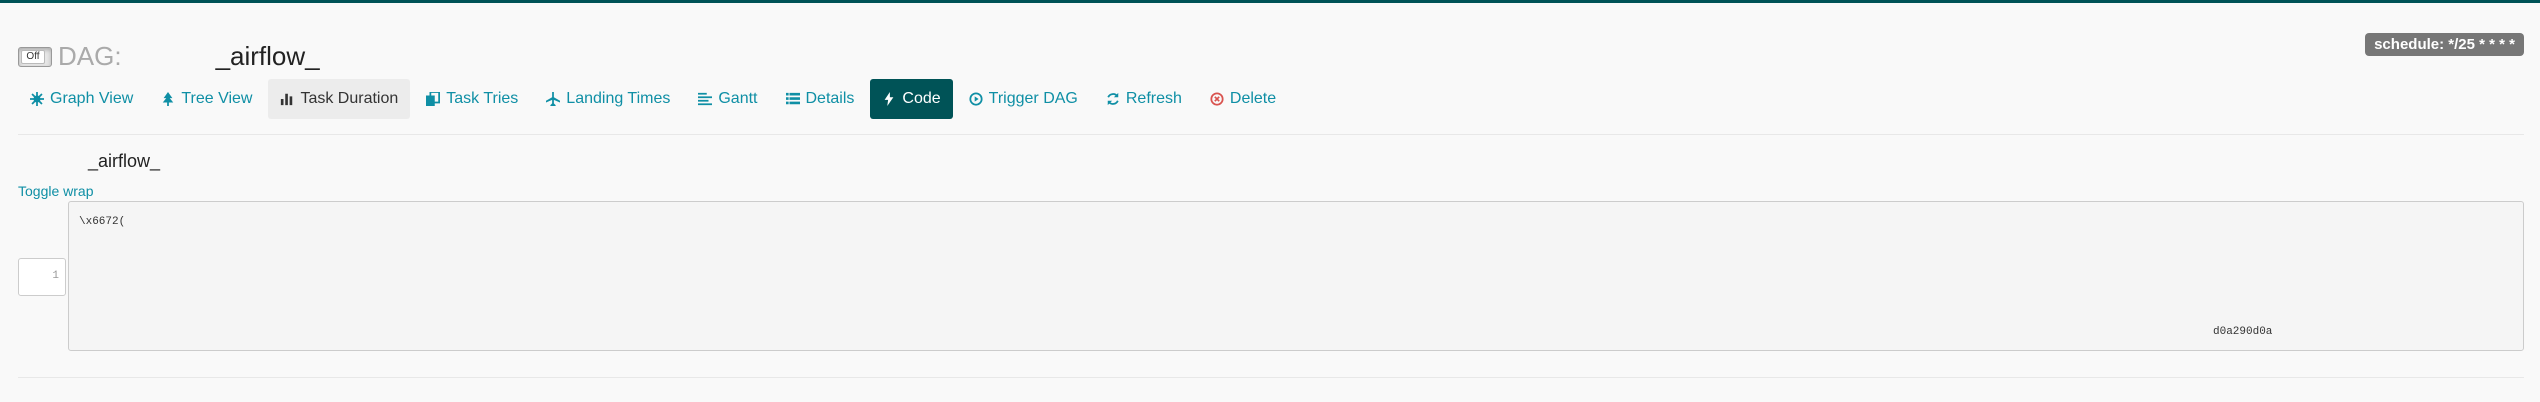 The width and height of the screenshot is (2540, 402). What do you see at coordinates (705, 99) in the screenshot?
I see `align-left-icon` at bounding box center [705, 99].